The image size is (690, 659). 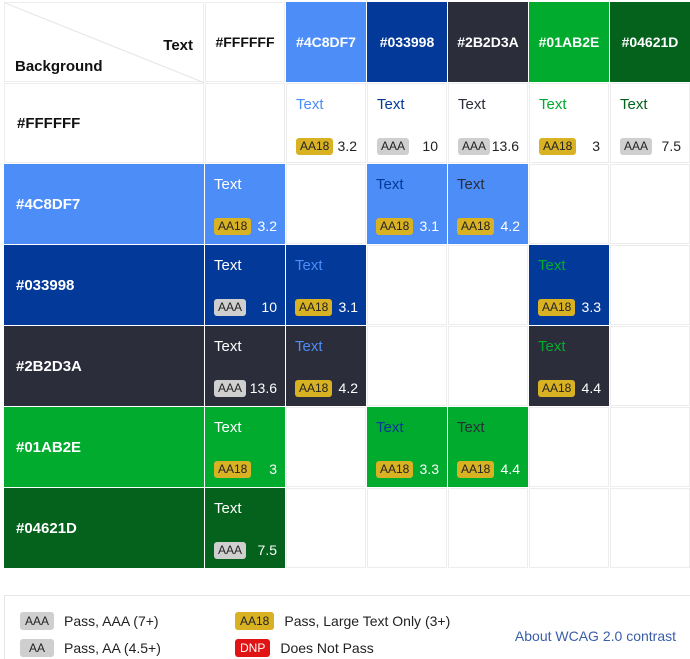 What do you see at coordinates (111, 621) in the screenshot?
I see `legend-label-aaa: Pass, AAA (7+)` at bounding box center [111, 621].